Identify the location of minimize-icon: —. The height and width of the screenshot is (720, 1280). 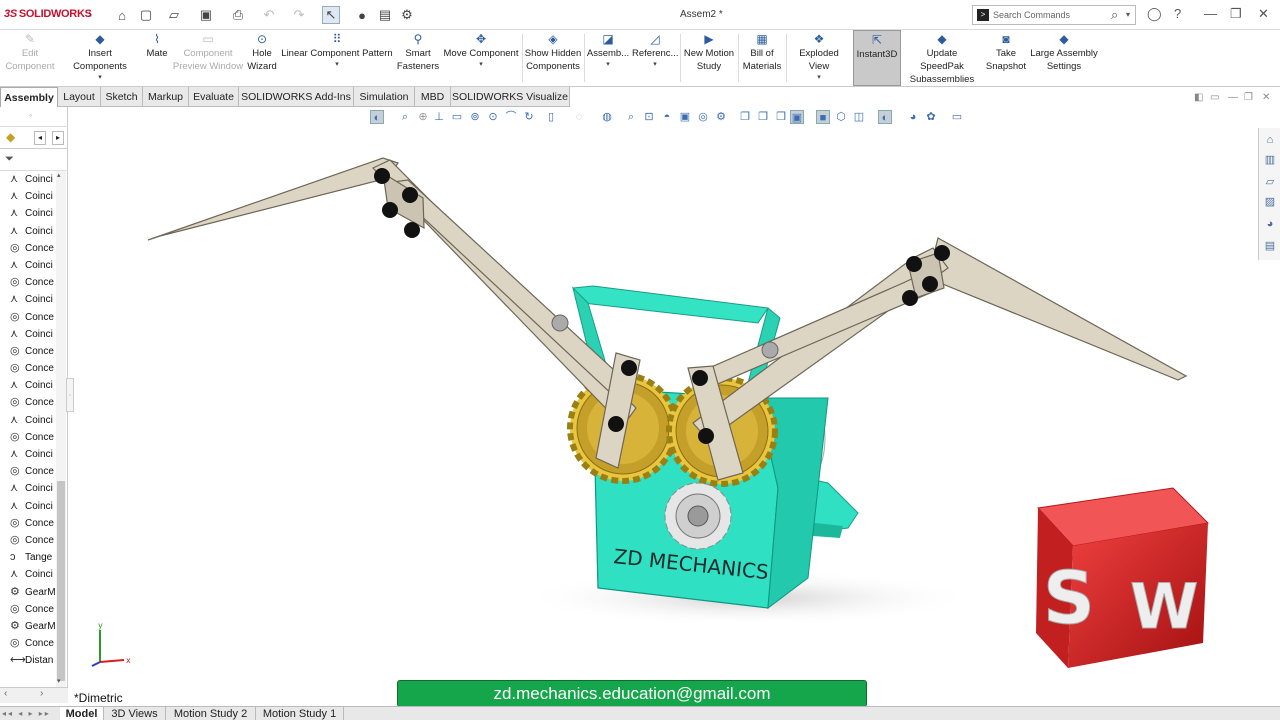
(1210, 13).